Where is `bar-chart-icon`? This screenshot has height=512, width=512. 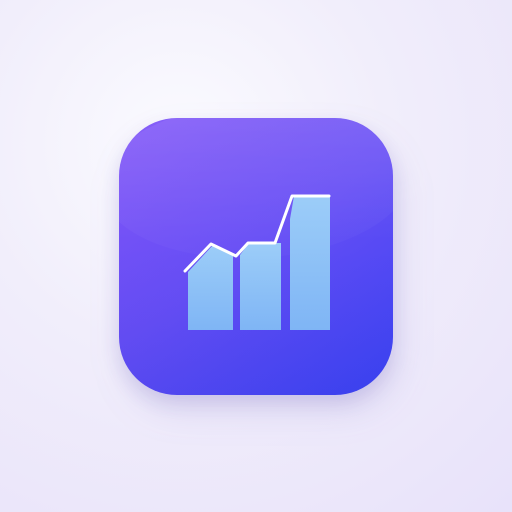 bar-chart-icon is located at coordinates (257, 262).